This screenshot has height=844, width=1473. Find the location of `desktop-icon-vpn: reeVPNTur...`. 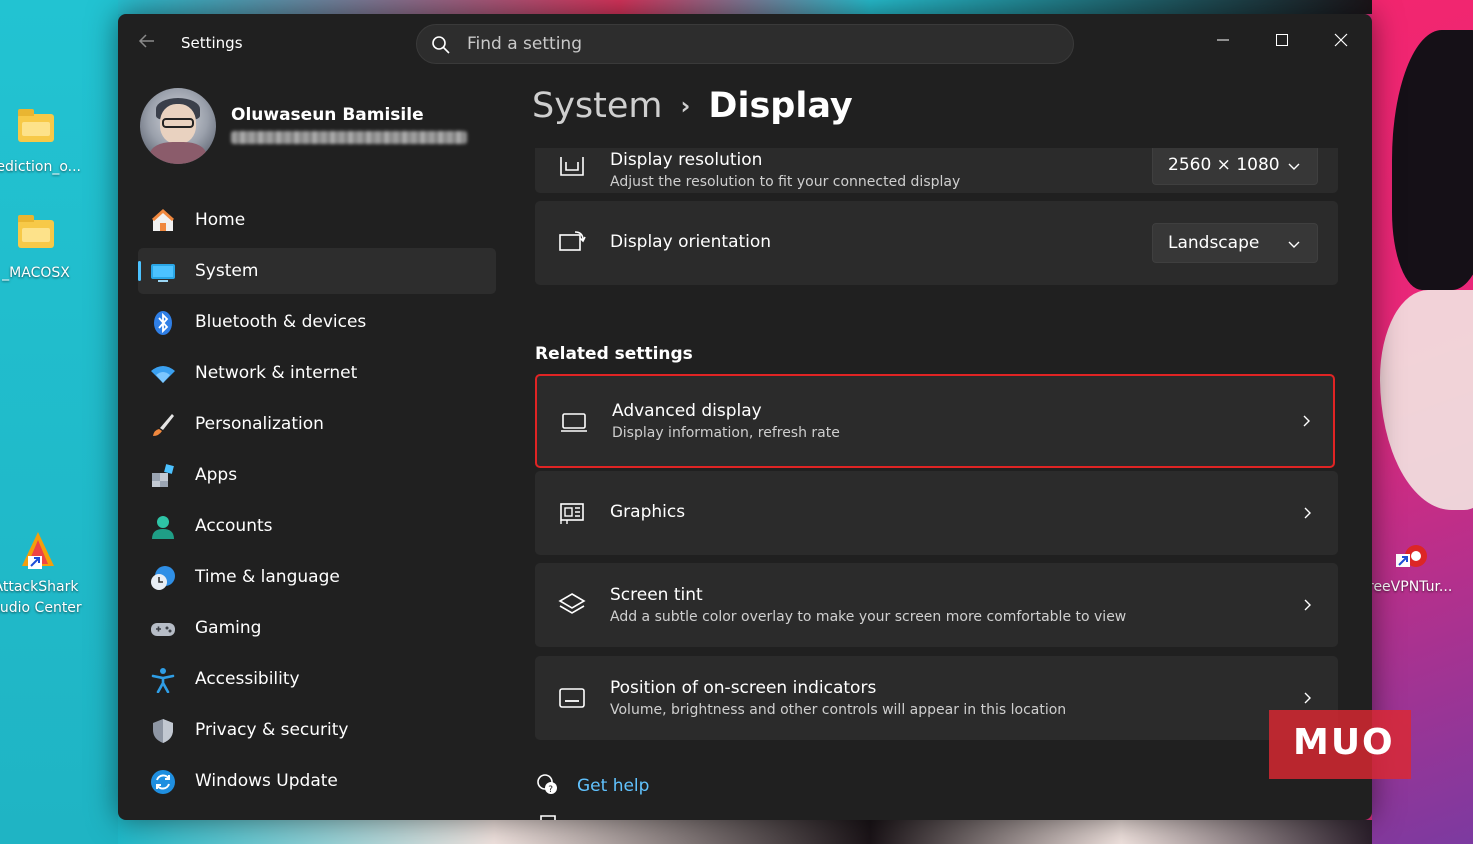

desktop-icon-vpn: reeVPNTur... is located at coordinates (1420, 567).